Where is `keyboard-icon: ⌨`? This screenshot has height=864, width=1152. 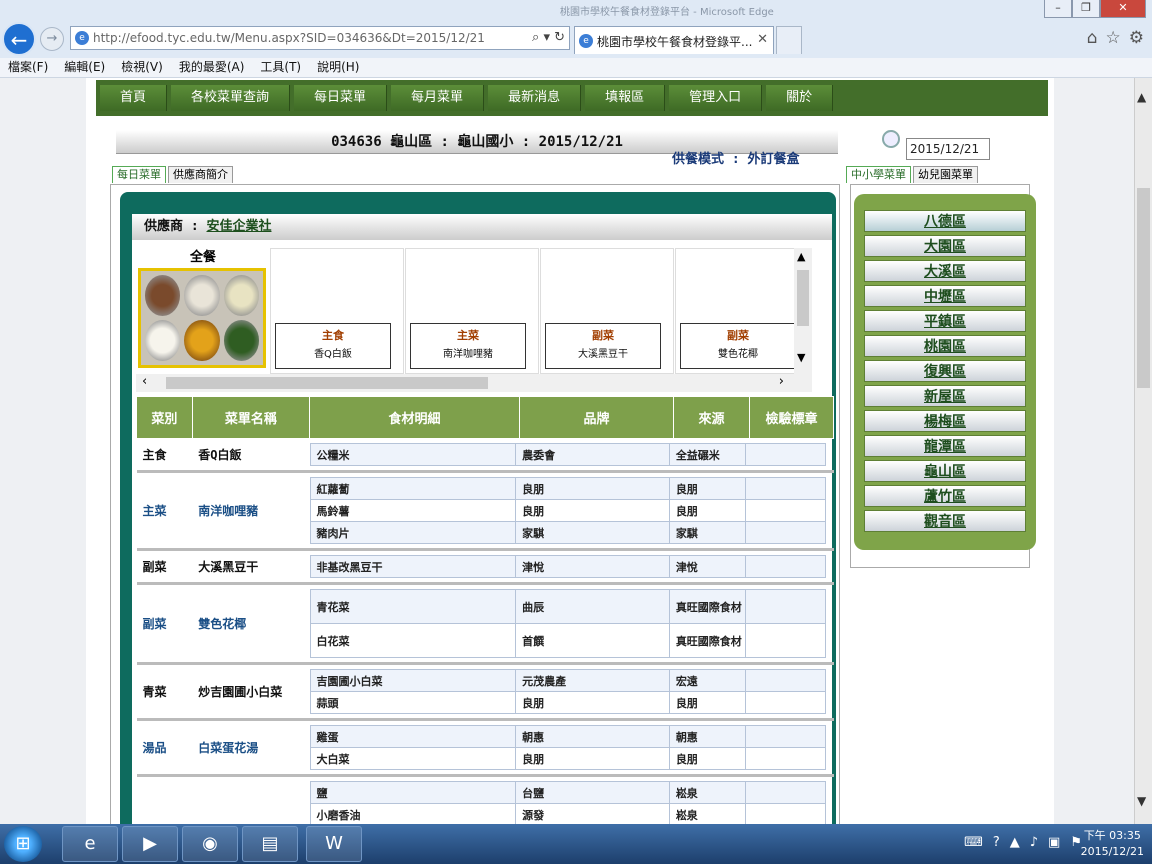 keyboard-icon: ⌨ is located at coordinates (973, 842).